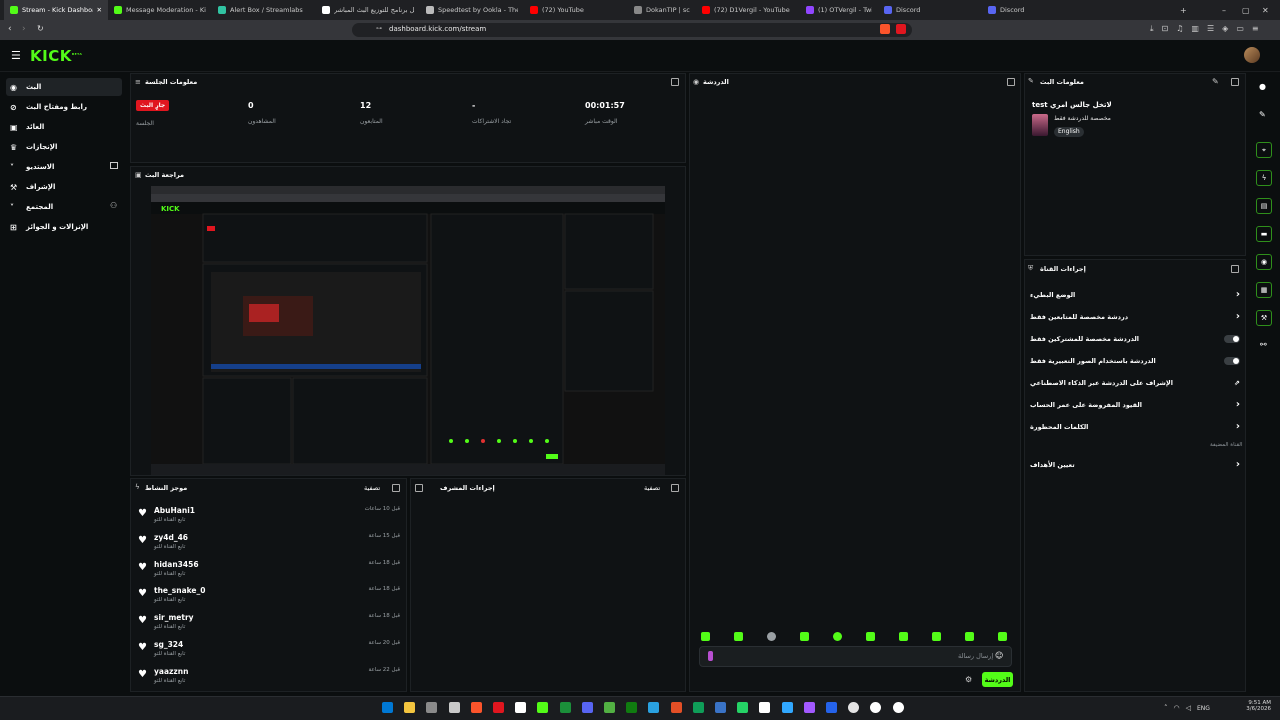 The image size is (1280, 720). What do you see at coordinates (521, 707) in the screenshot?
I see `kick-icon` at bounding box center [521, 707].